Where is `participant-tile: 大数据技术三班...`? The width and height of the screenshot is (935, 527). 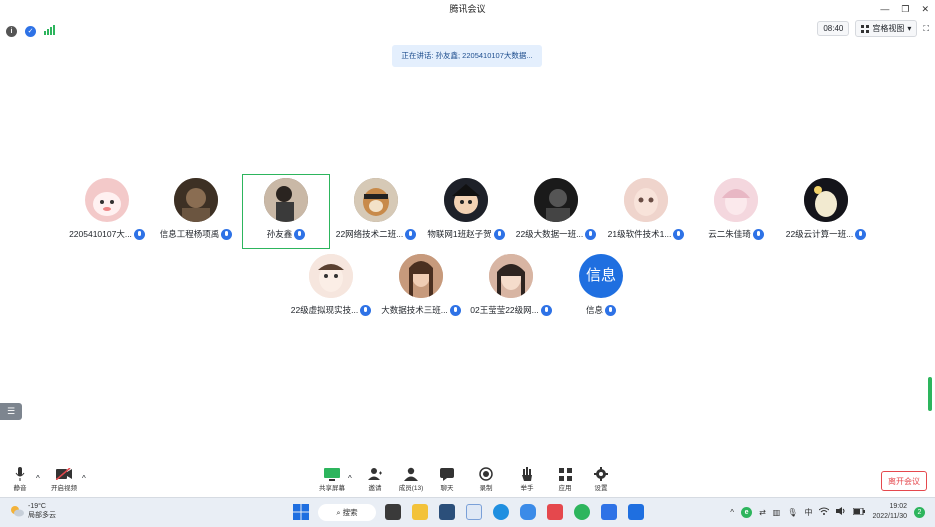
participant-tile: 大数据技术三班... is located at coordinates (421, 285).